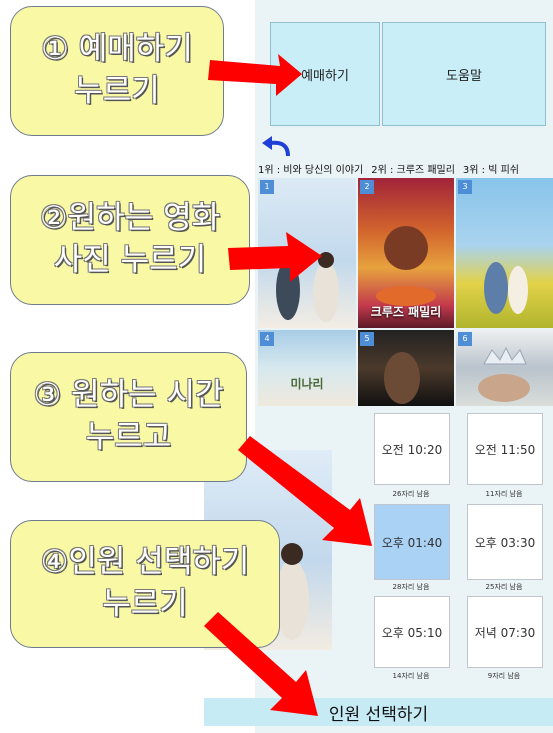 The image size is (553, 733). I want to click on rank-badge: 6, so click(465, 339).